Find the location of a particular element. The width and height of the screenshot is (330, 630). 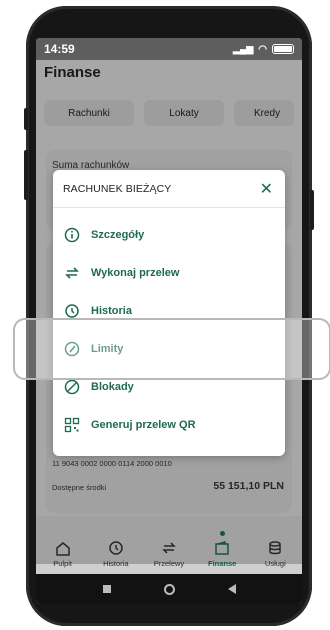

wifi-icon: ◠ is located at coordinates (262, 49).